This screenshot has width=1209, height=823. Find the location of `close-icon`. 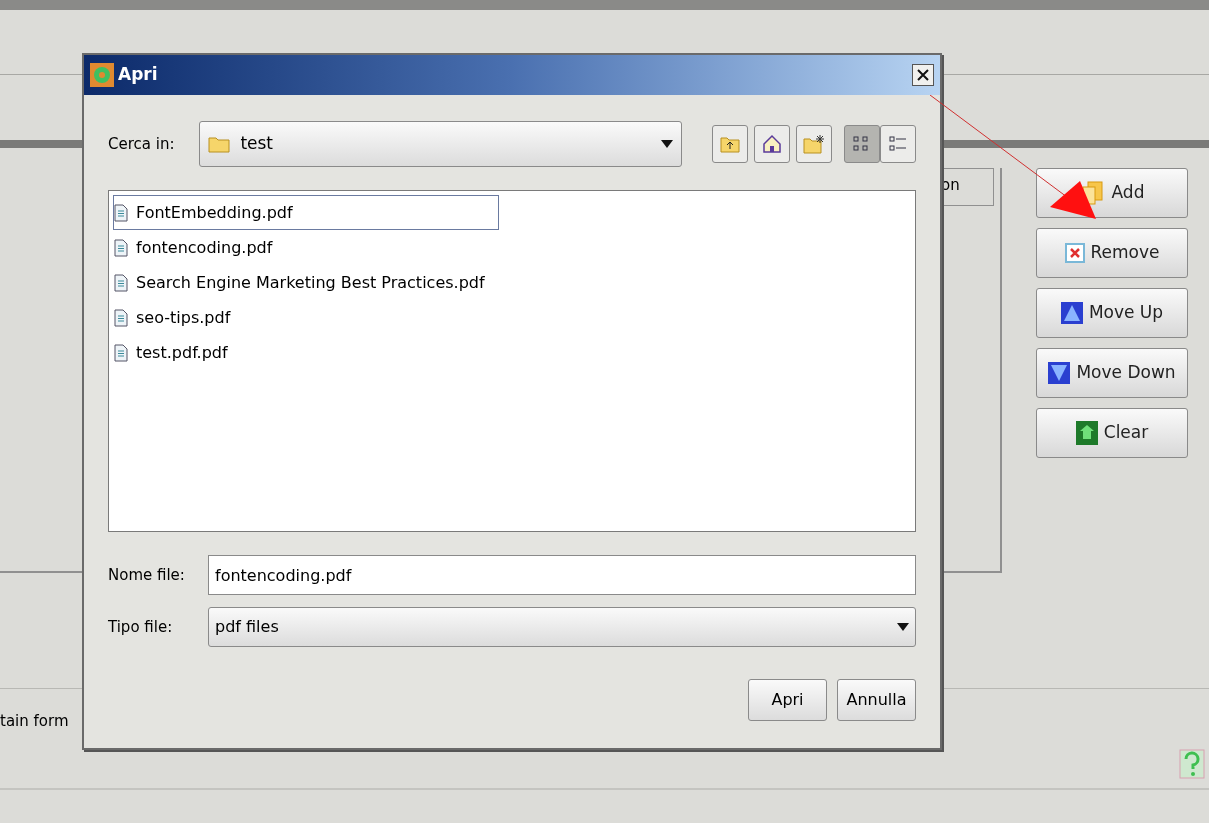

close-icon is located at coordinates (923, 75).